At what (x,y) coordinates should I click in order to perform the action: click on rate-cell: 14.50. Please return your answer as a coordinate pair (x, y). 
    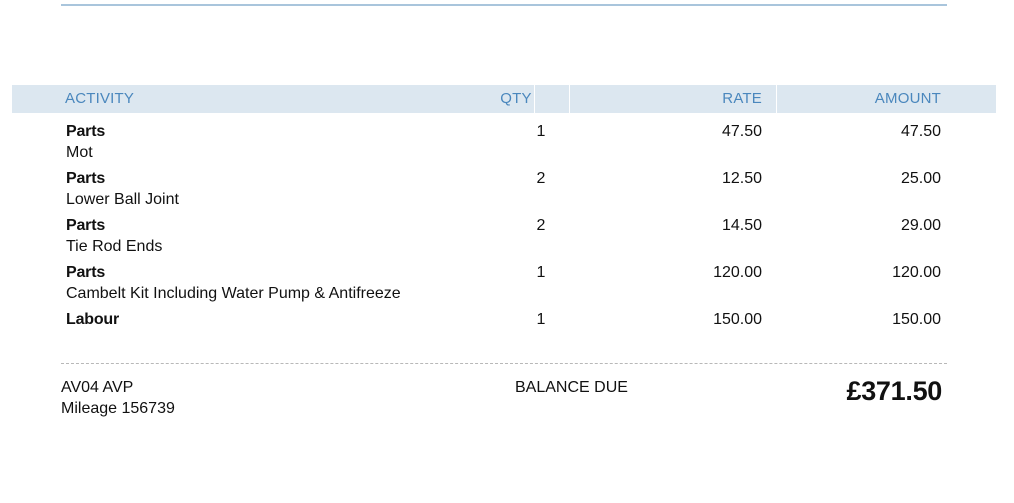
    Looking at the image, I should click on (741, 225).